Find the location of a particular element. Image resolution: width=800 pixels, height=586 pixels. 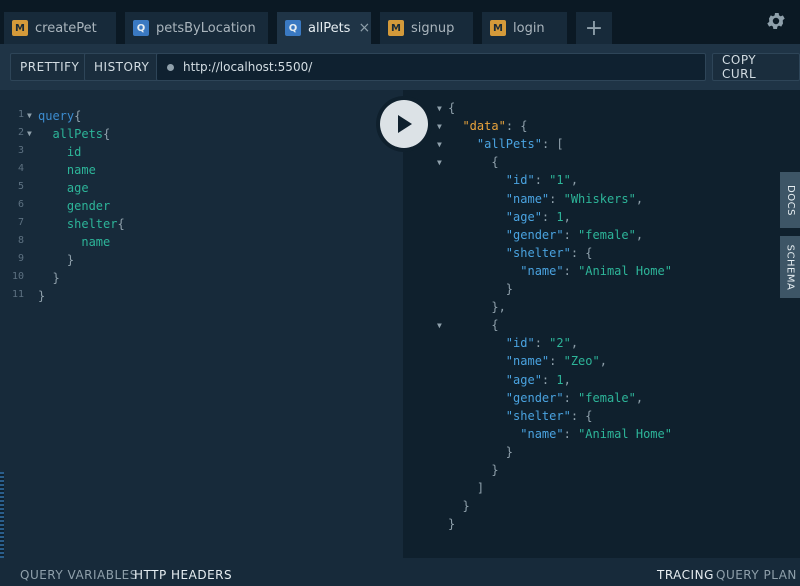

endpoint-url: http://localhost:5500/ is located at coordinates (248, 67).